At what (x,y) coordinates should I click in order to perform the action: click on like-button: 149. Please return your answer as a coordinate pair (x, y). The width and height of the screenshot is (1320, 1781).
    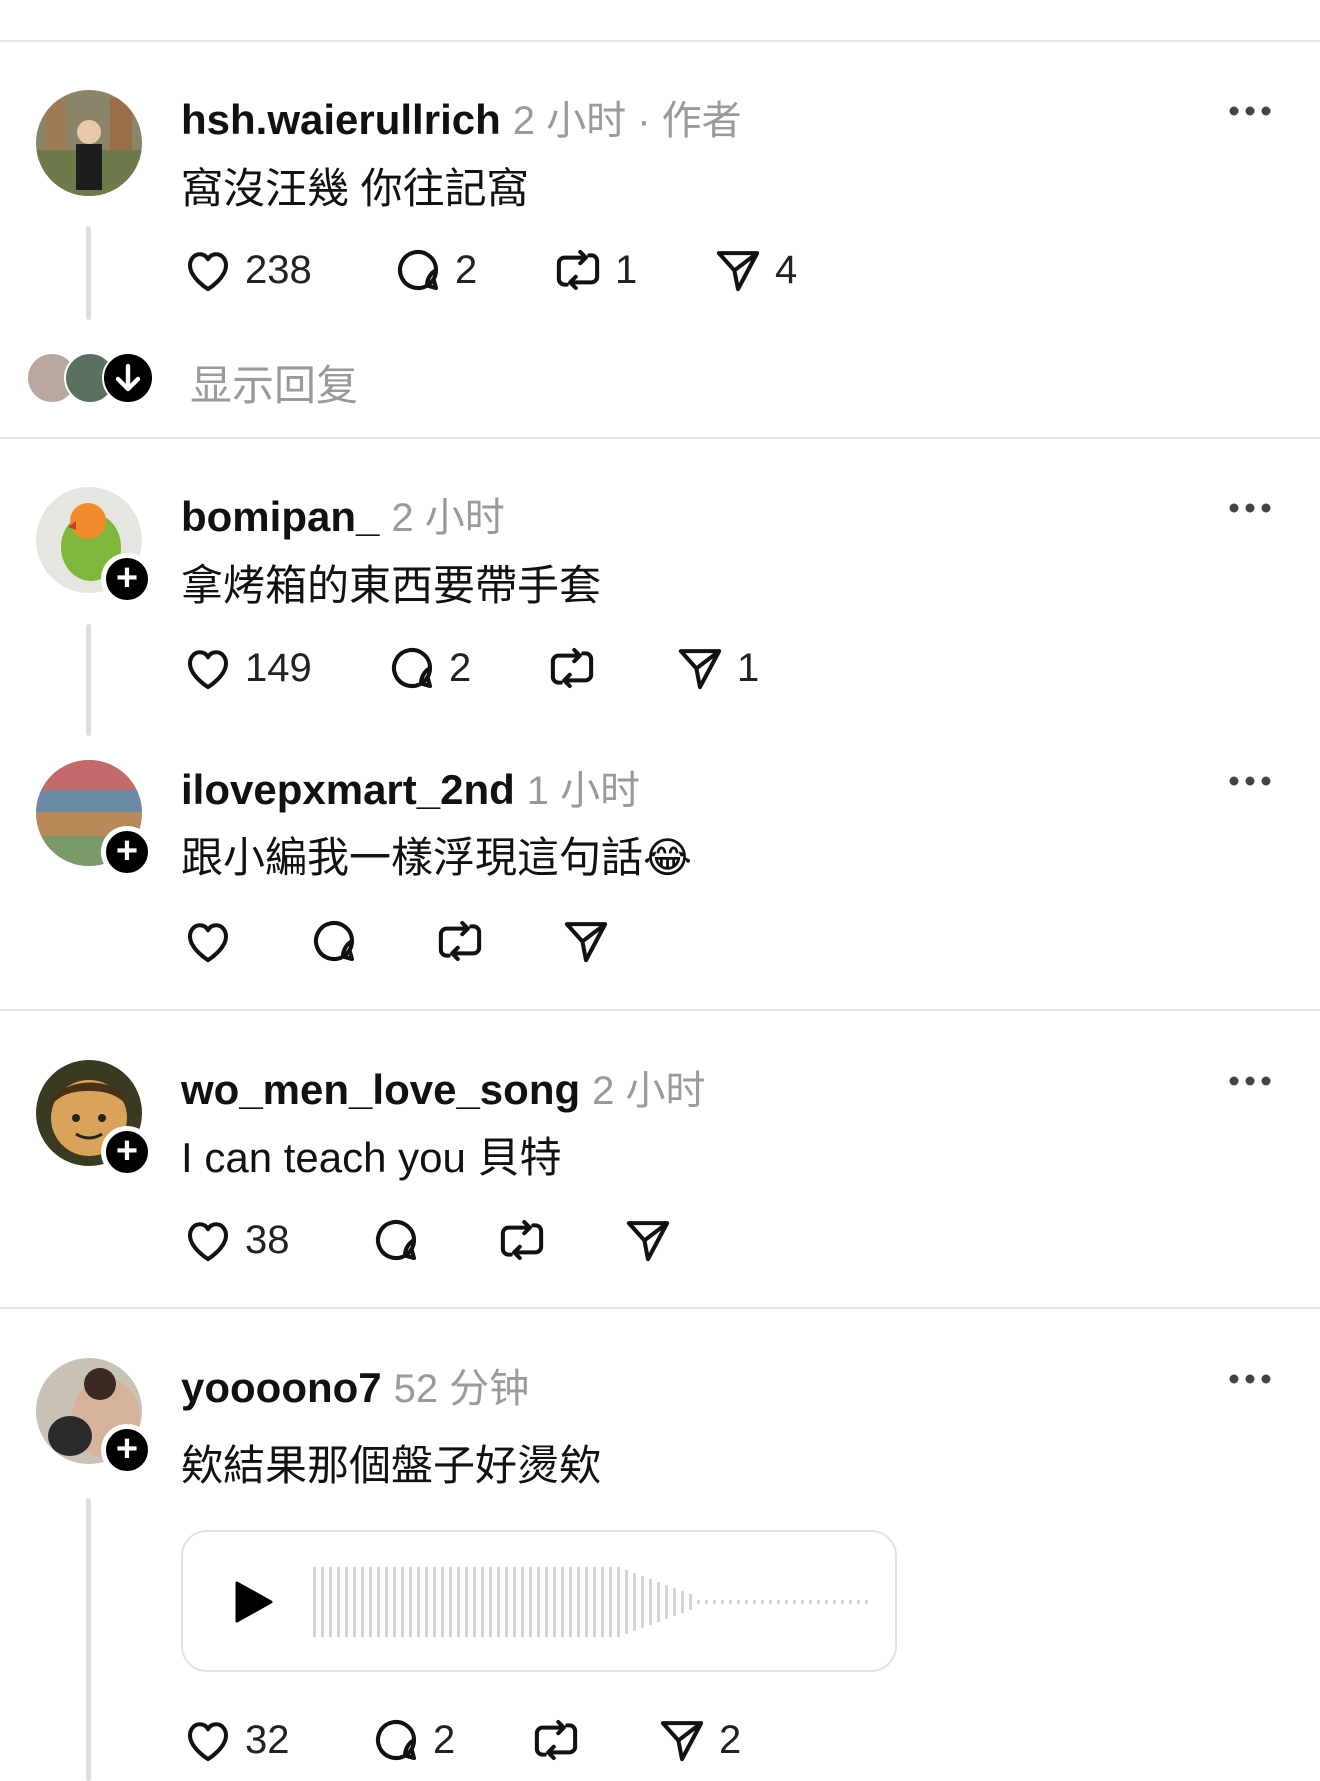
    Looking at the image, I should click on (283, 668).